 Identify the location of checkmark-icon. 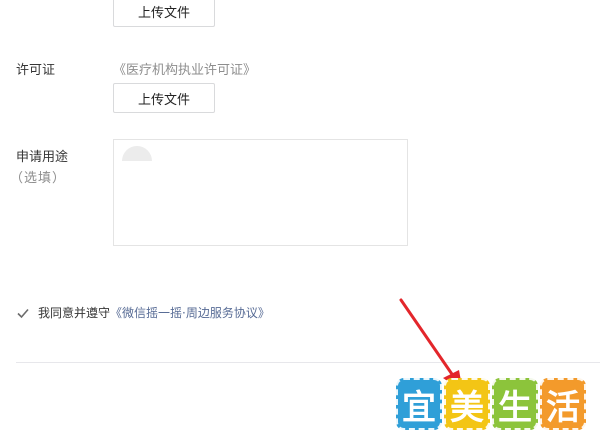
(23, 313).